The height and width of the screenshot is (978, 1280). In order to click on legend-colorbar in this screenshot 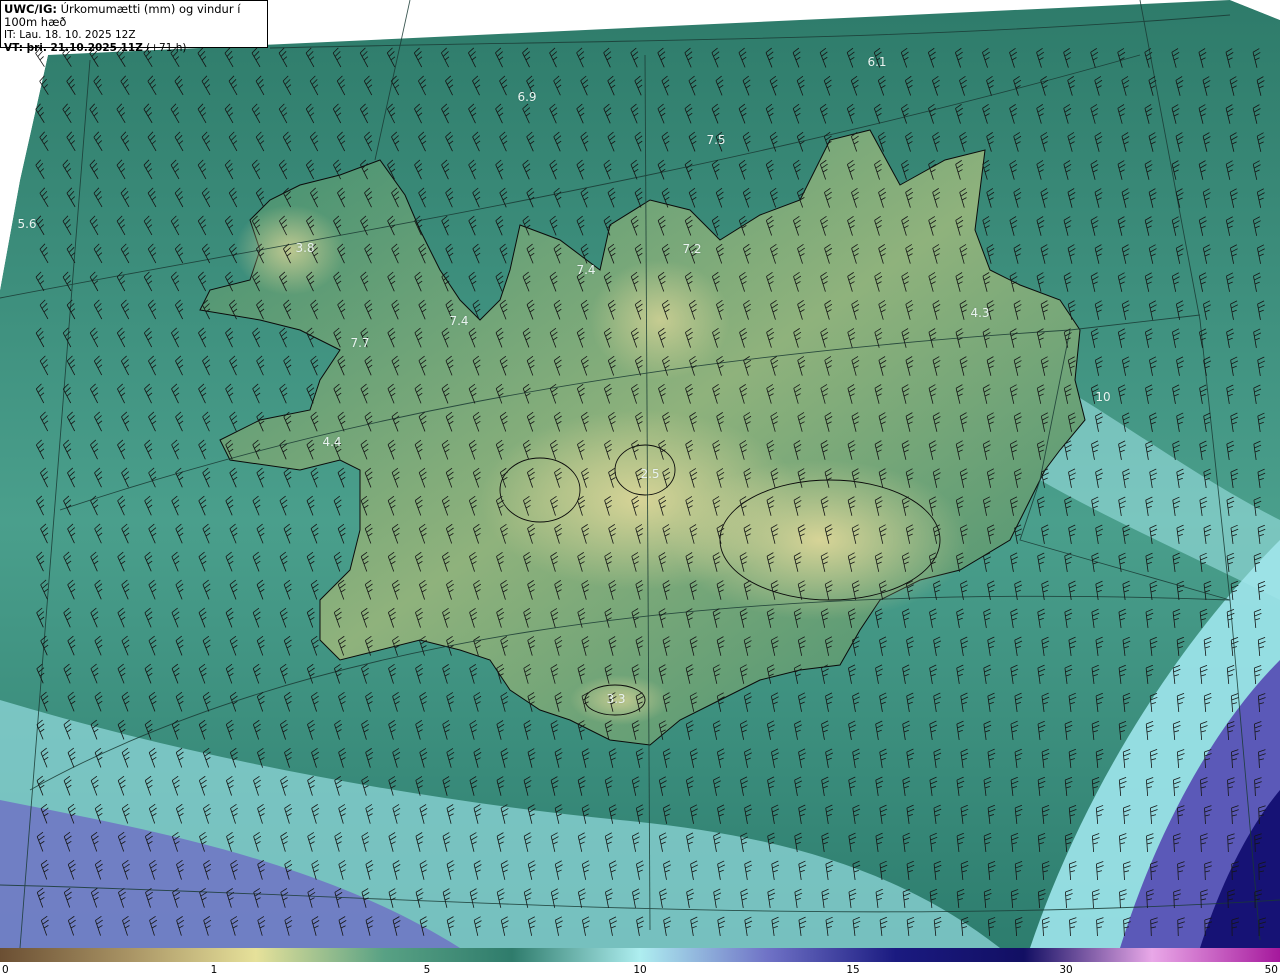, I will do `click(640, 955)`.